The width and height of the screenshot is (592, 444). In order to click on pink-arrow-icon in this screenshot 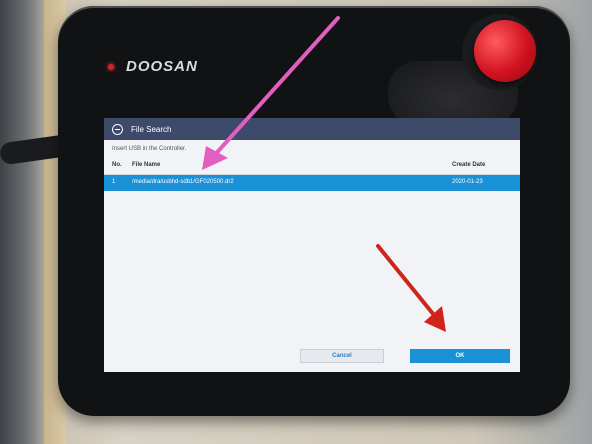, I will do `click(271, 93)`.